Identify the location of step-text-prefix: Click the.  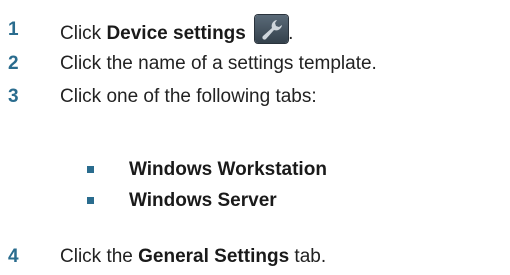
(99, 256).